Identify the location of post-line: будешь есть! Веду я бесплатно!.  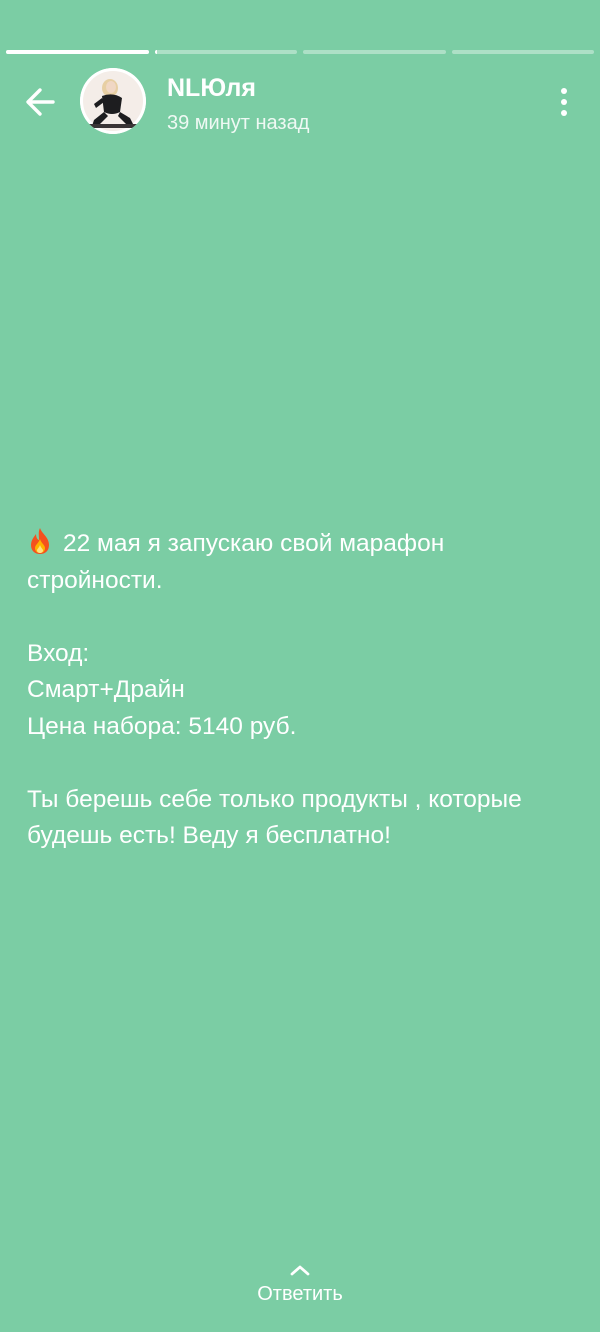
(209, 835).